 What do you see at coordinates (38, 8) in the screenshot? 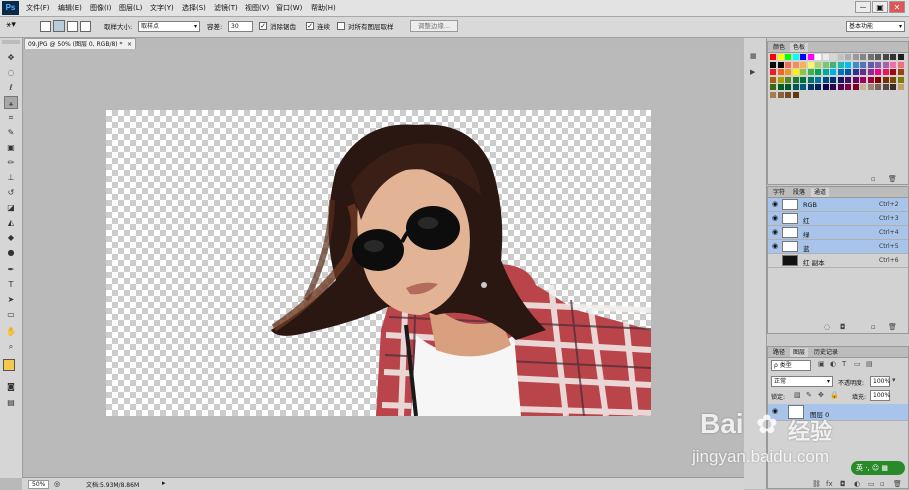
I see `menu-file: 文件(F)` at bounding box center [38, 8].